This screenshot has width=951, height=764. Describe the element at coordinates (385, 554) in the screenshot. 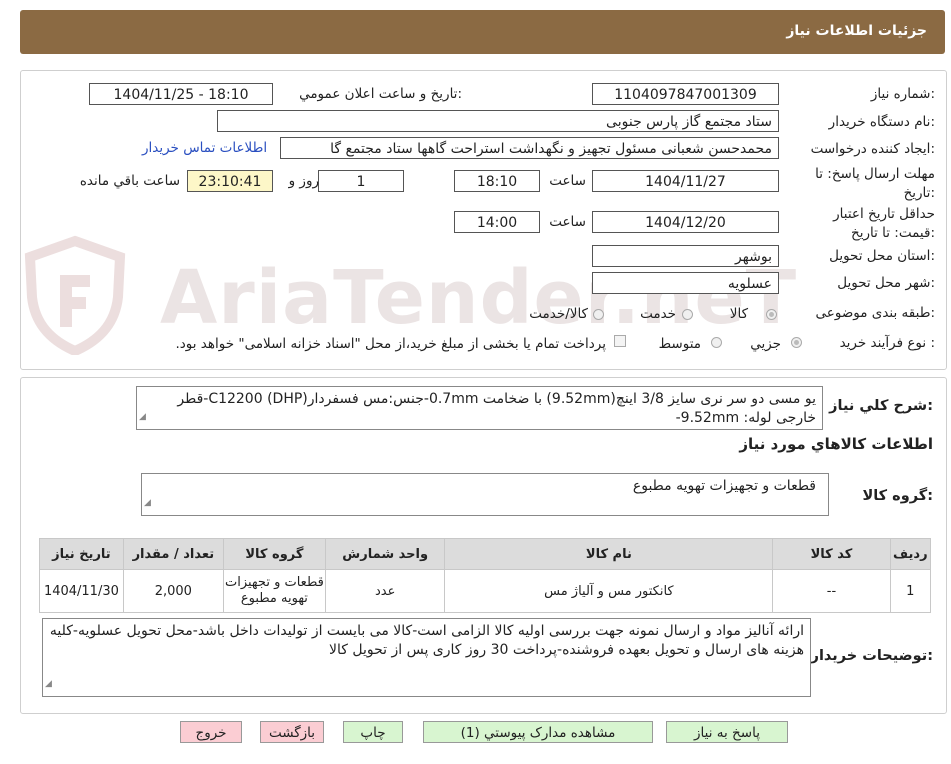

I see `col-unit: واحد شمارش` at that location.